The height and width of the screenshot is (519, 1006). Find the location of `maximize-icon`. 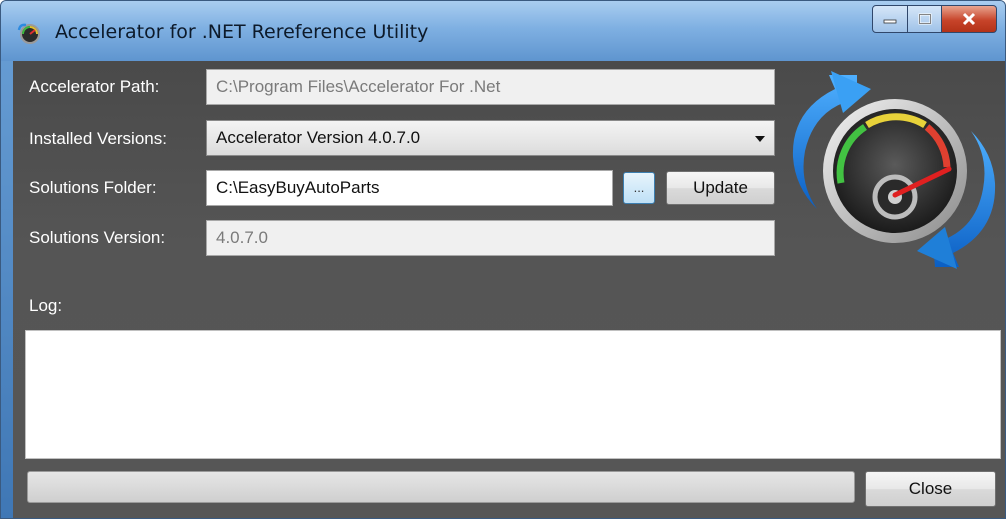

maximize-icon is located at coordinates (924, 19).